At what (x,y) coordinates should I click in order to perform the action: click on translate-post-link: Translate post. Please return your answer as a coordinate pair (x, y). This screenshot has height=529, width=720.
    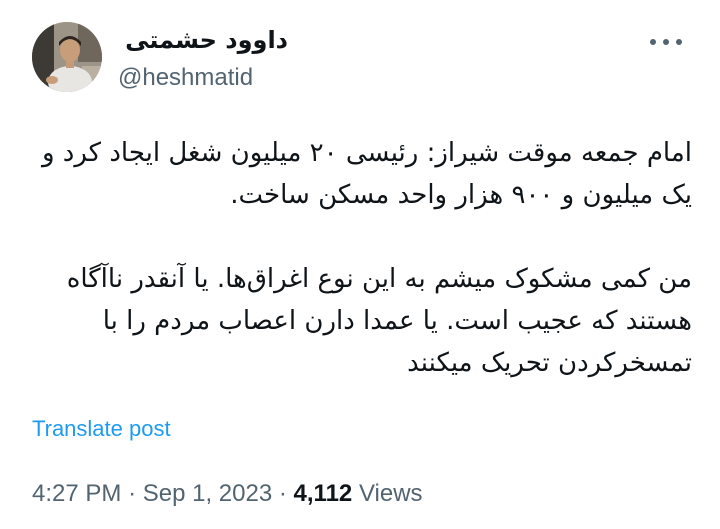
    Looking at the image, I should click on (101, 429).